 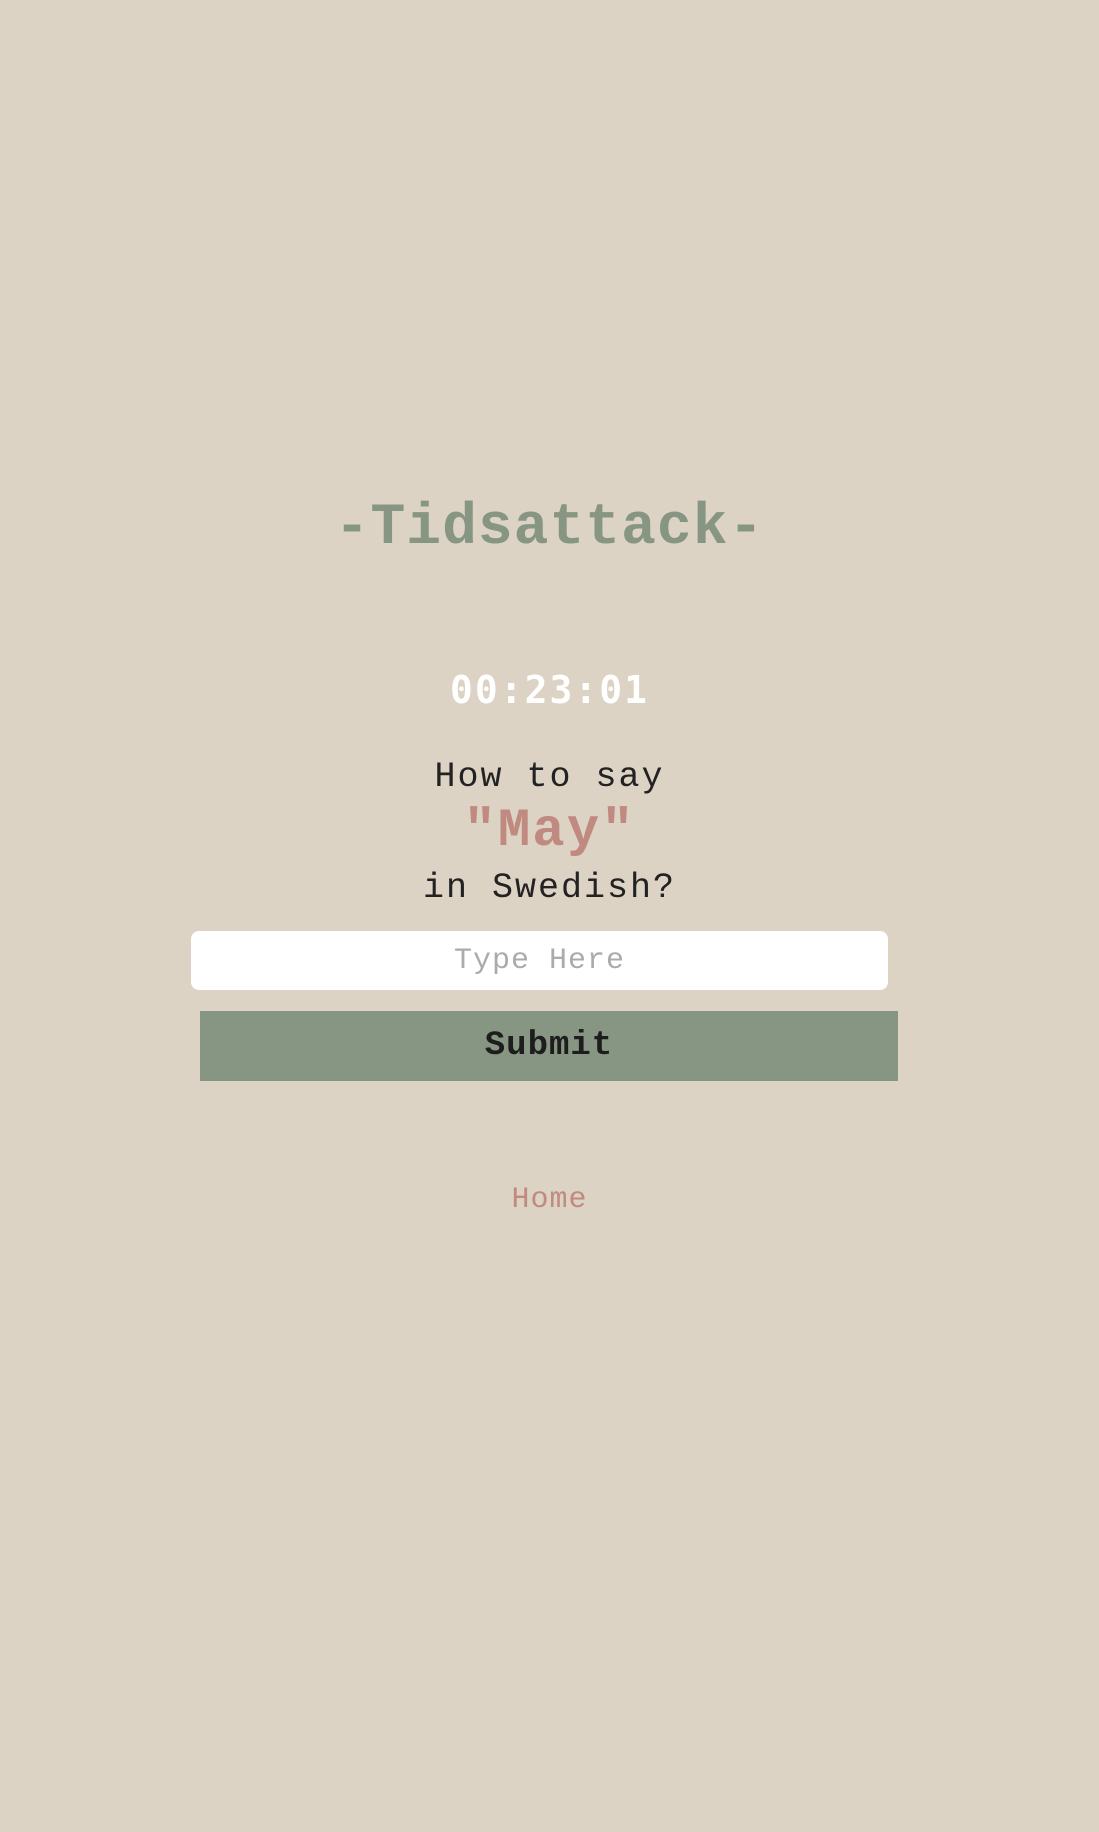 I want to click on countdown-timer: 00:23:01, so click(x=549, y=690).